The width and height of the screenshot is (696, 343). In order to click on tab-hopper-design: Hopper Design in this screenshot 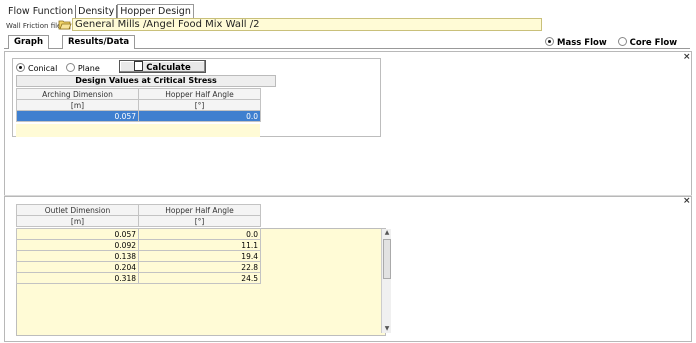, I will do `click(155, 11)`.